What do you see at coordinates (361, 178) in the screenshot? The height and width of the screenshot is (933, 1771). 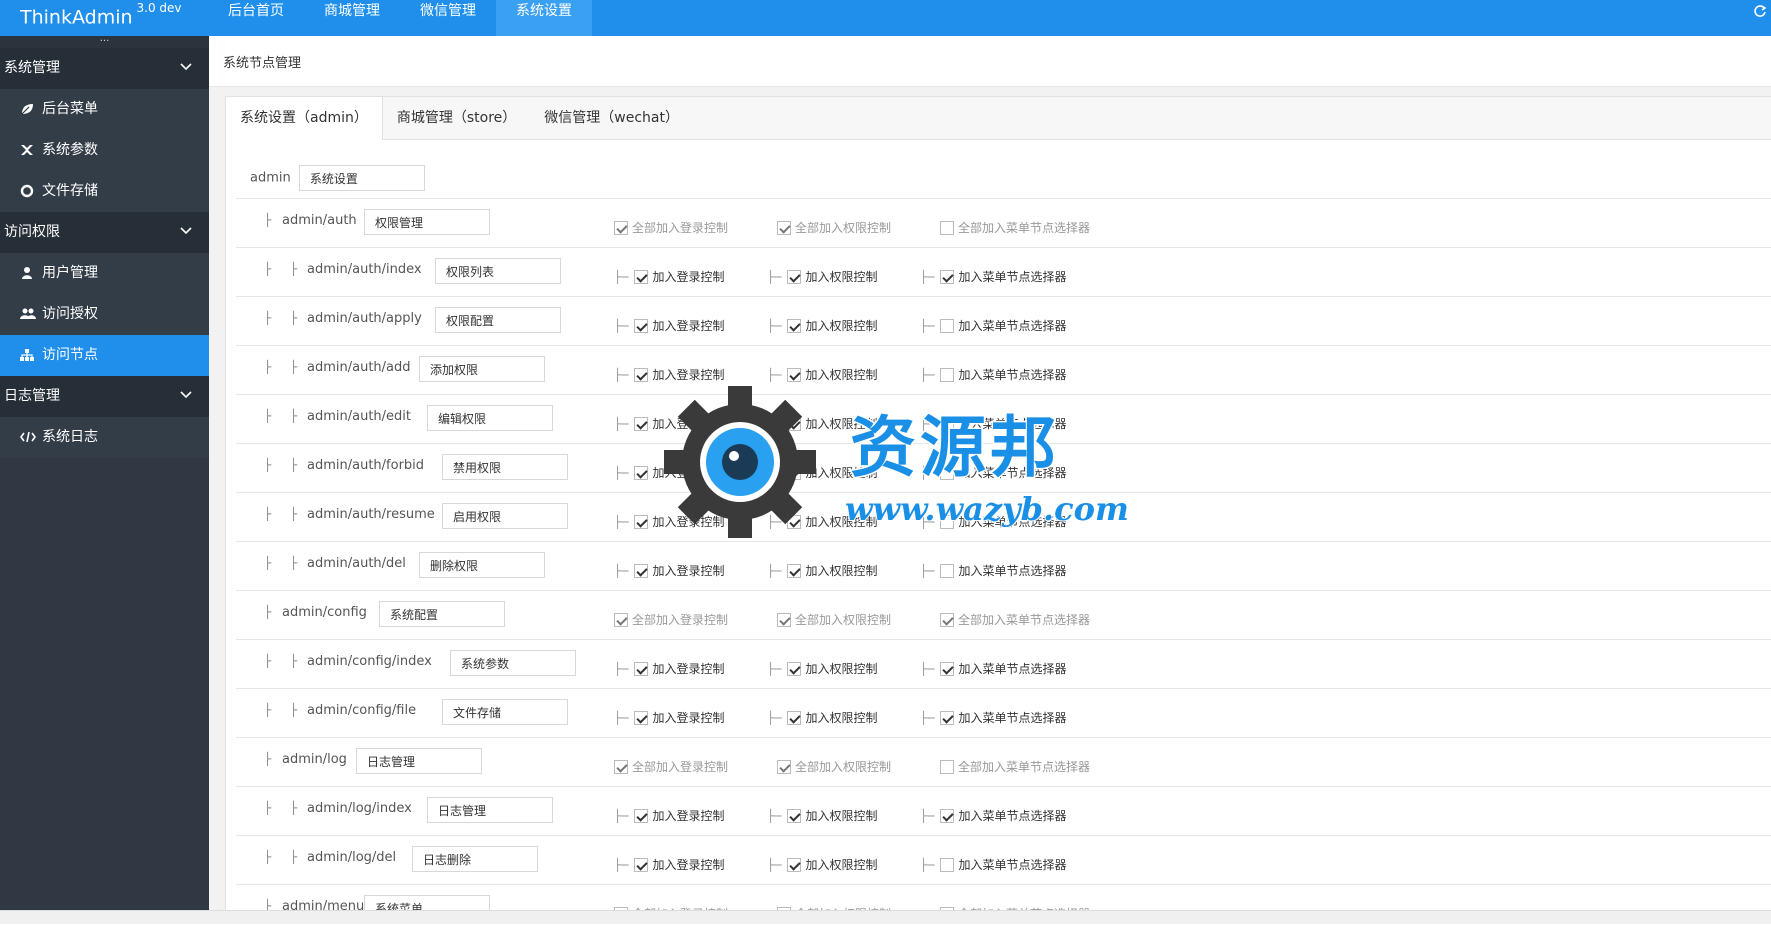 I see `root-node-name-input: 系统设置` at bounding box center [361, 178].